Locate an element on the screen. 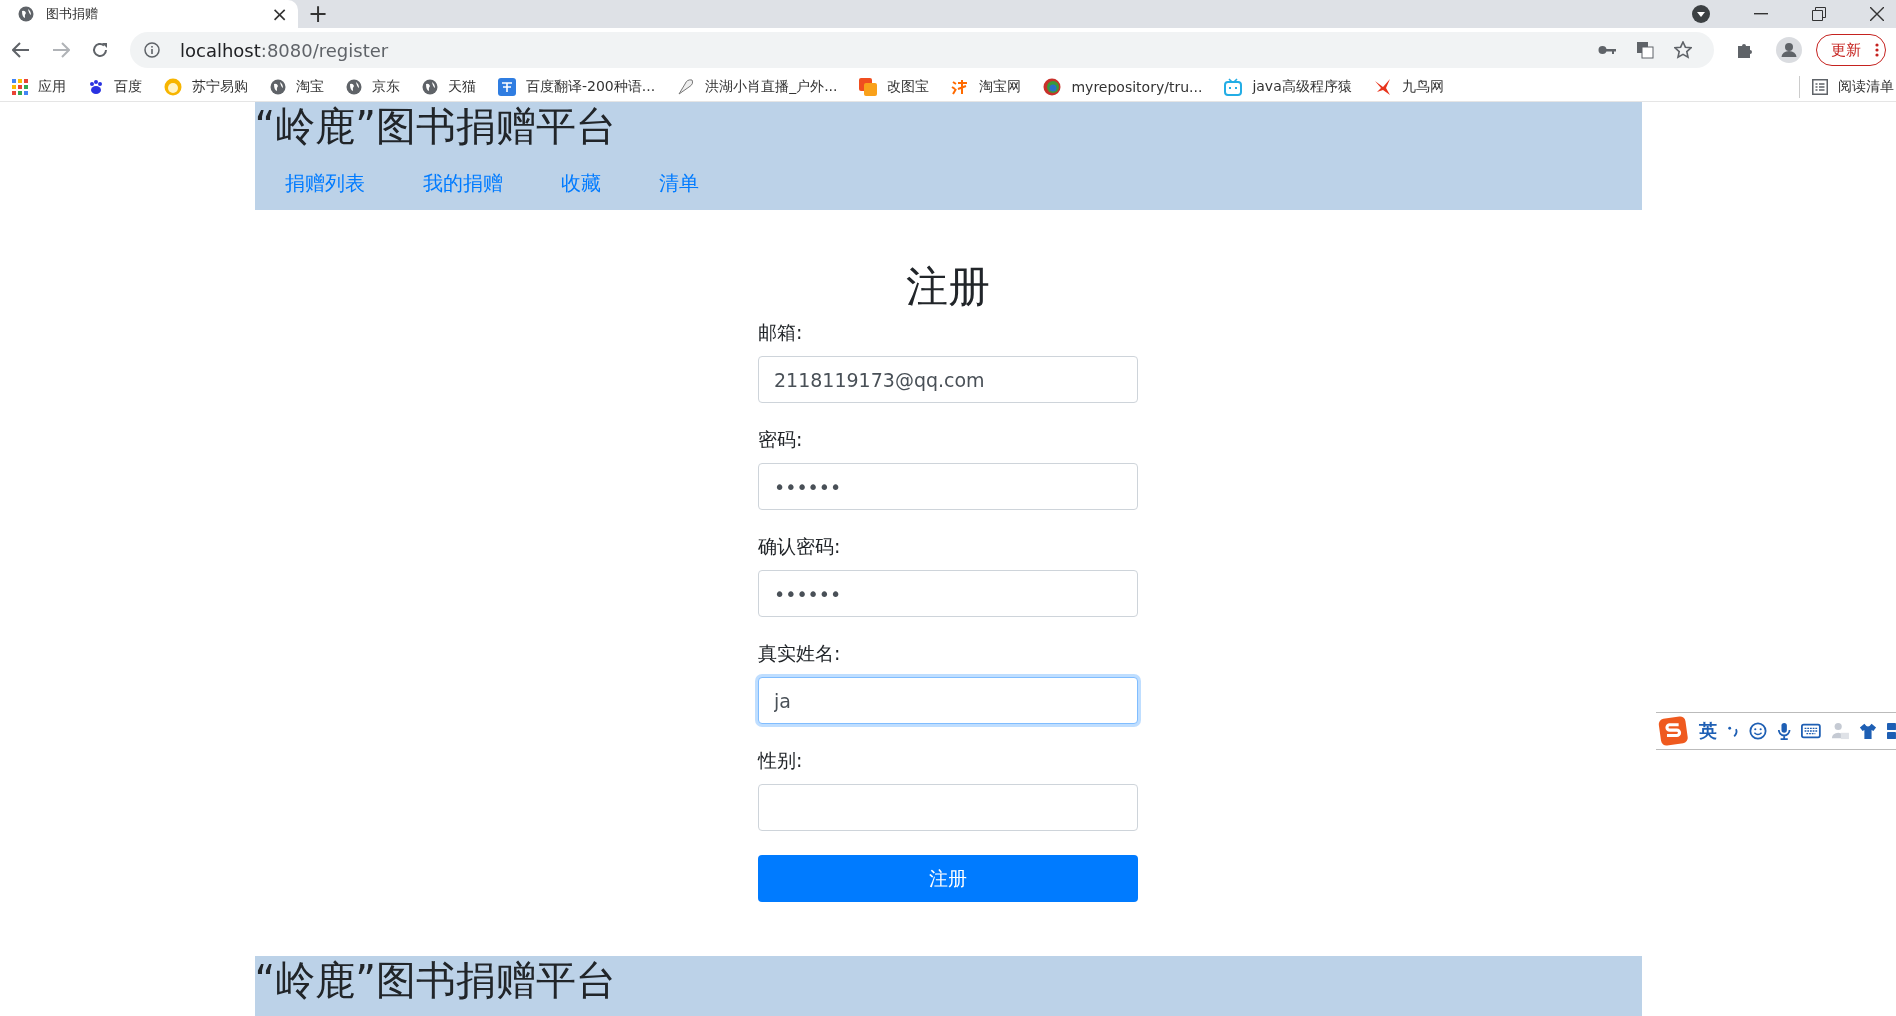 This screenshot has height=1016, width=1896. microphone-icon is located at coordinates (1784, 731).